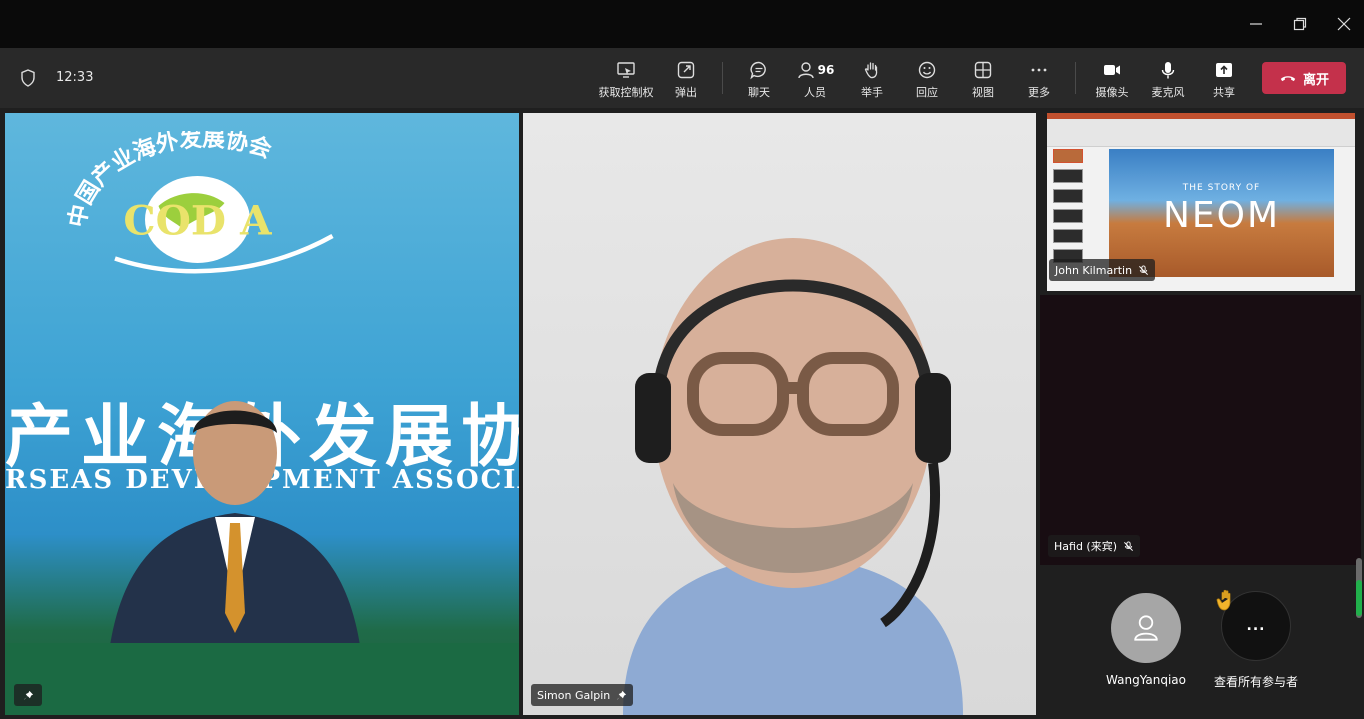  I want to click on participant-avatar-wangyanqiao, so click(1146, 628).